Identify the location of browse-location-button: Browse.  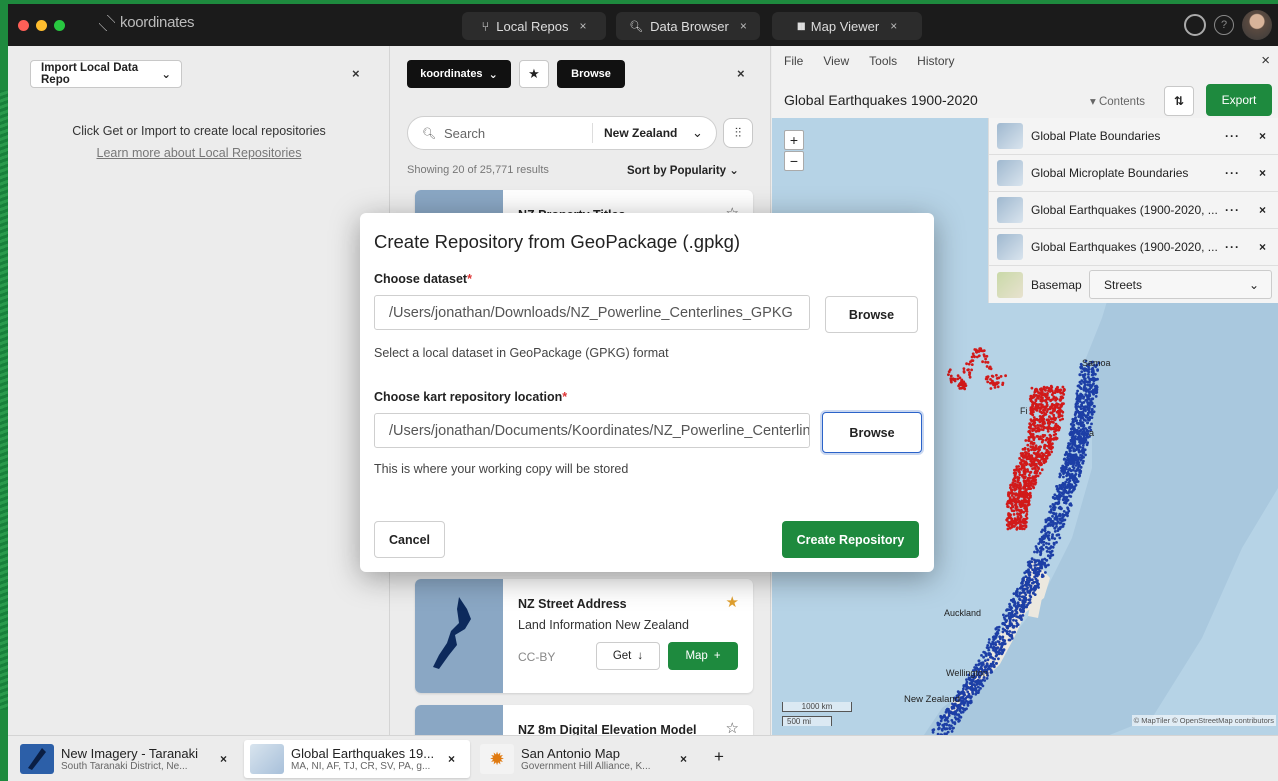
(872, 432).